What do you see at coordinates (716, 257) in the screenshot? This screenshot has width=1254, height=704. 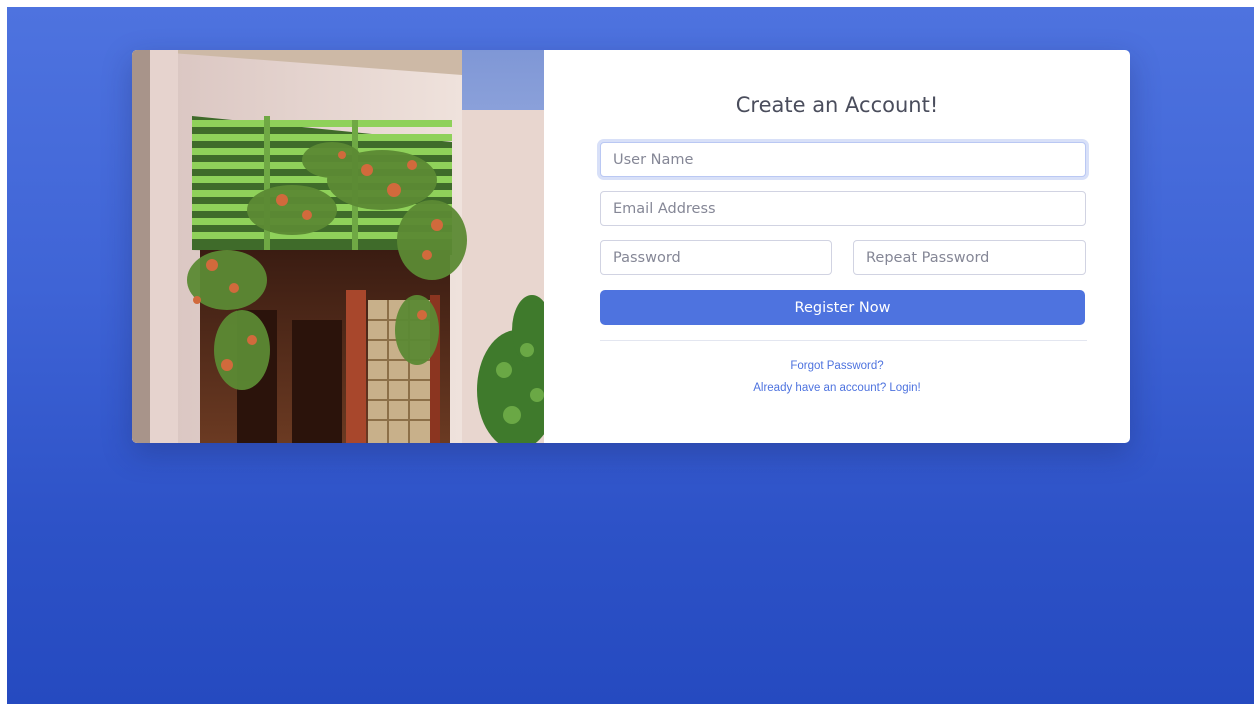 I see `password-input` at bounding box center [716, 257].